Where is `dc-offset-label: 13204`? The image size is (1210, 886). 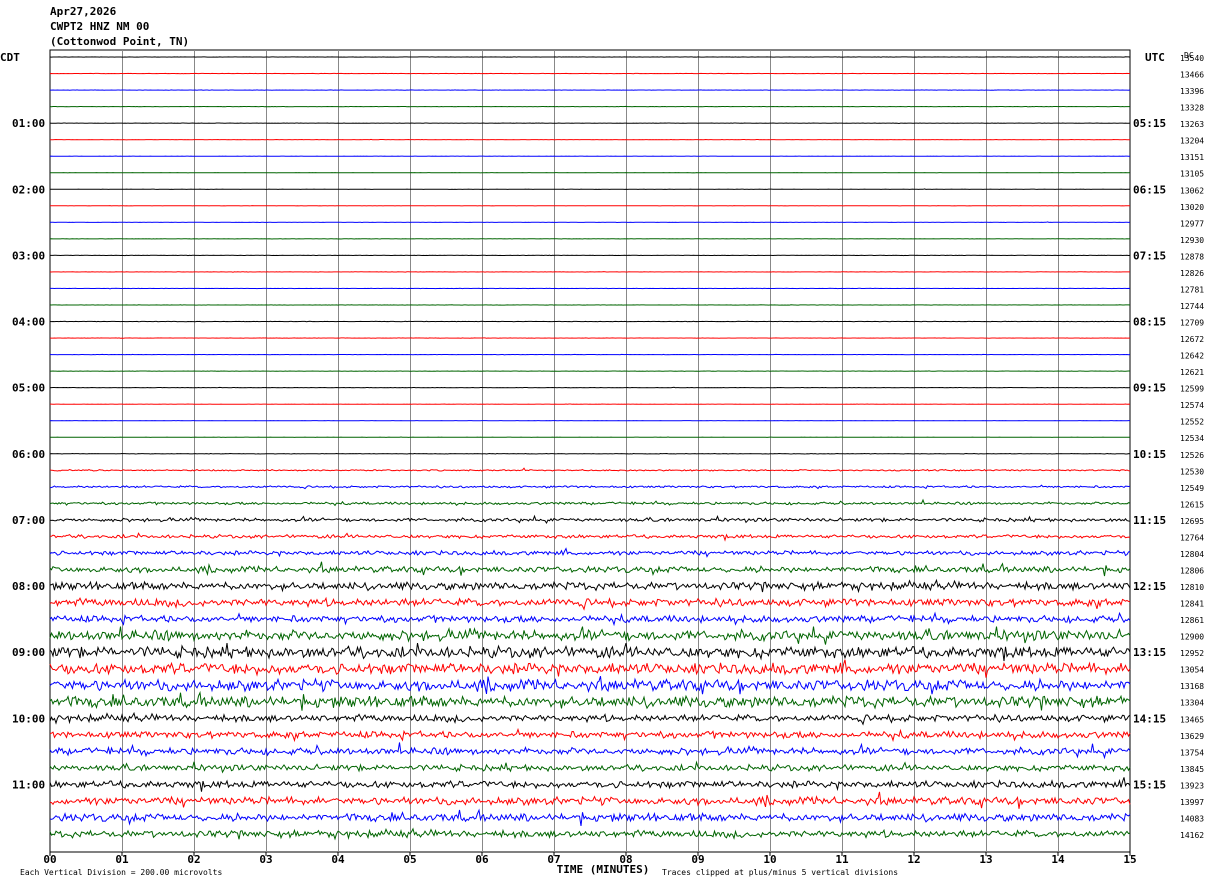 dc-offset-label: 13204 is located at coordinates (1192, 141).